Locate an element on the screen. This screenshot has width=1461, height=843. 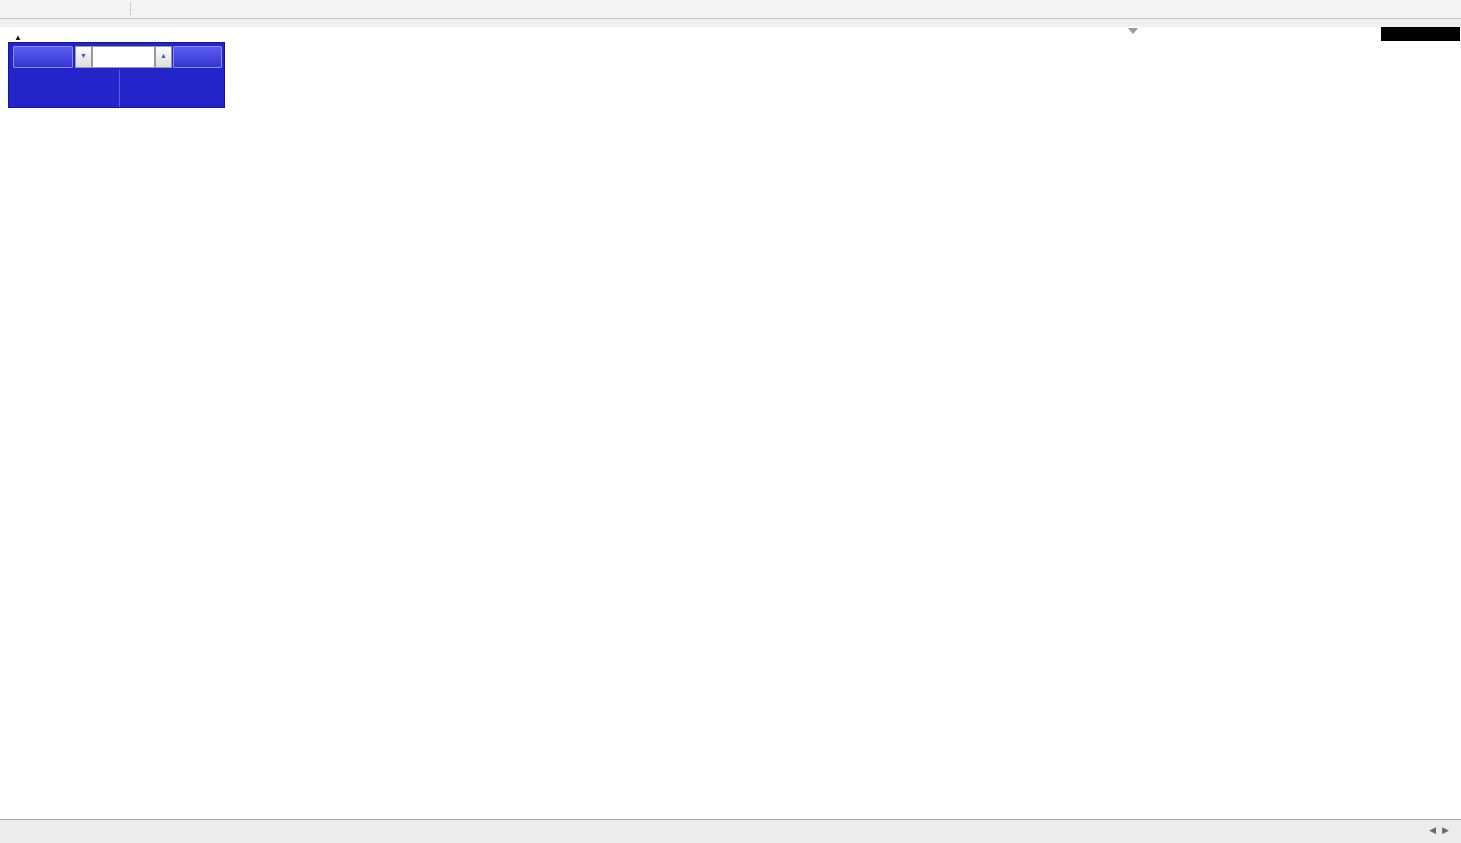
timeframe-toolbar is located at coordinates (730, 9).